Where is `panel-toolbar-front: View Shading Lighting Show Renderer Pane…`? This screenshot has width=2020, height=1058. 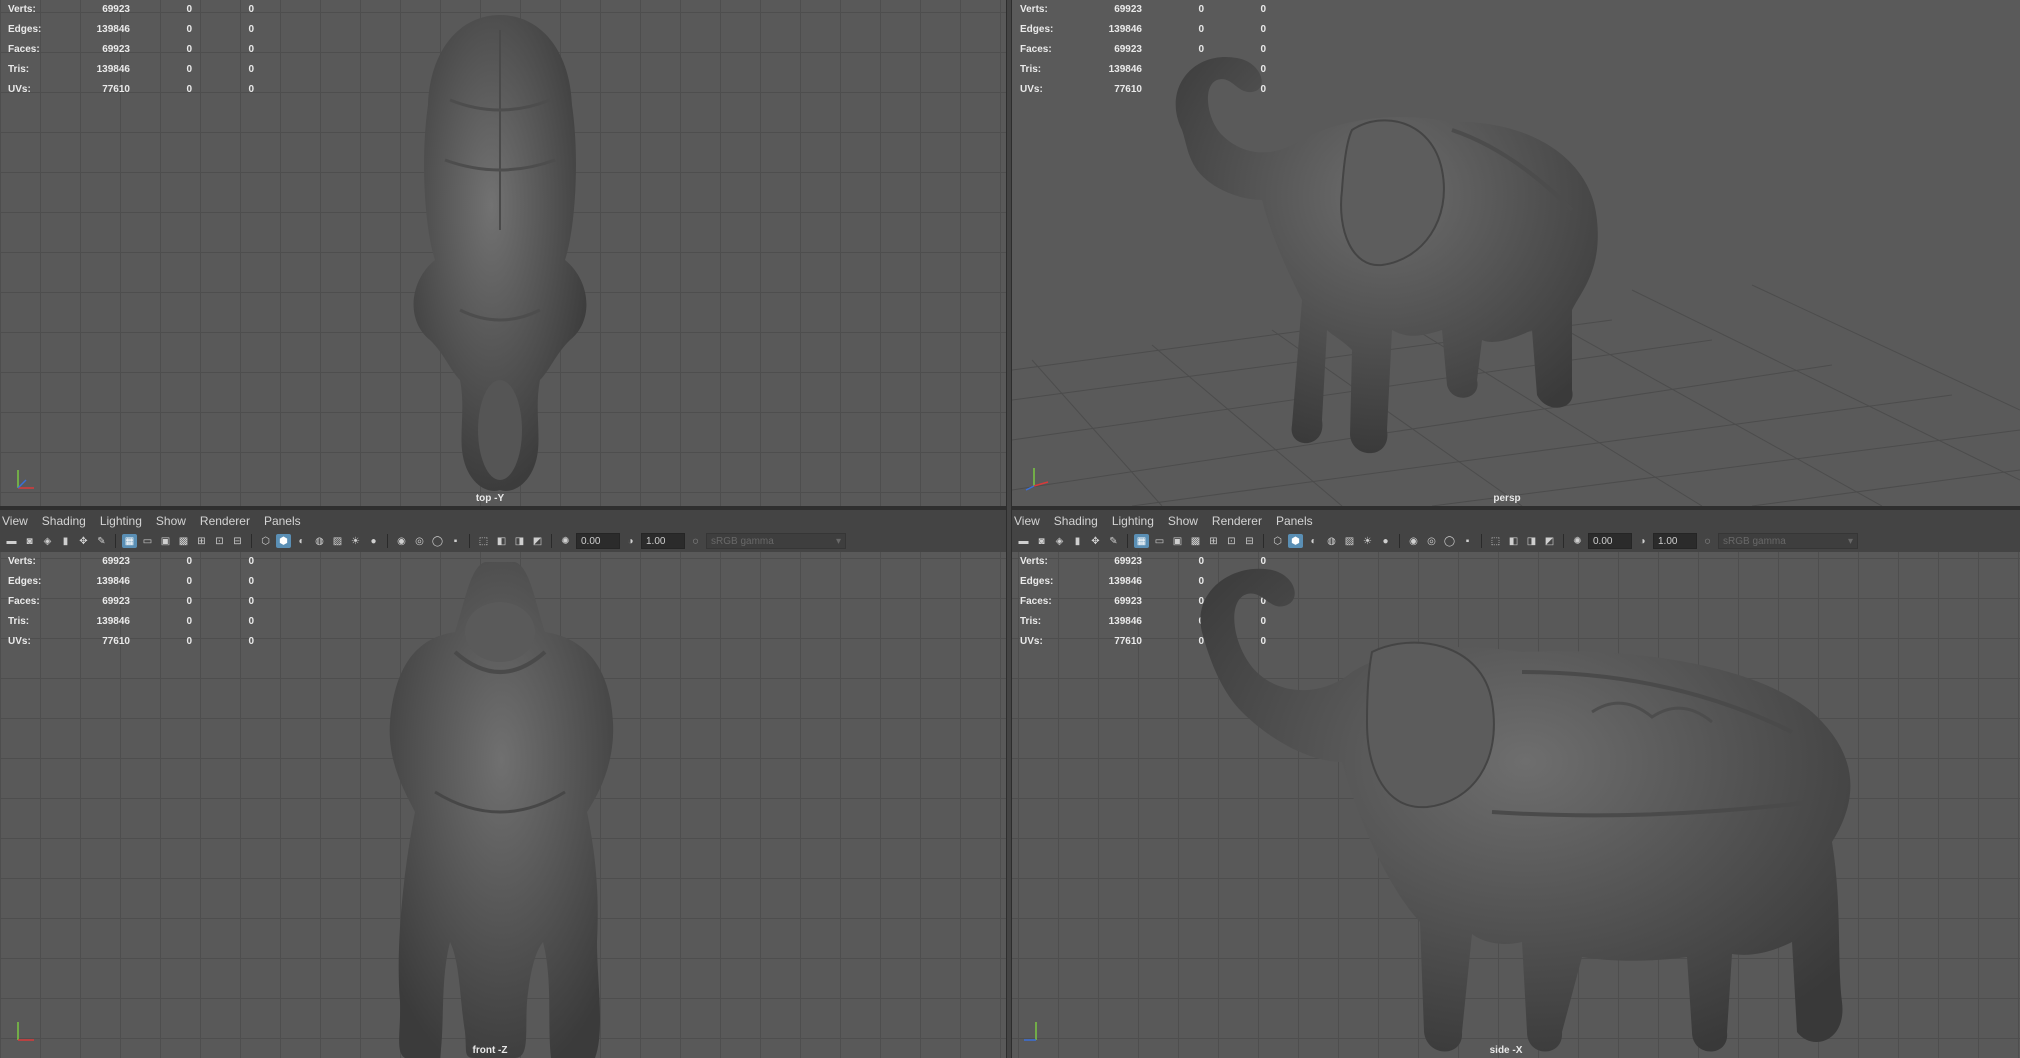 panel-toolbar-front: View Shading Lighting Show Renderer Pane… is located at coordinates (503, 531).